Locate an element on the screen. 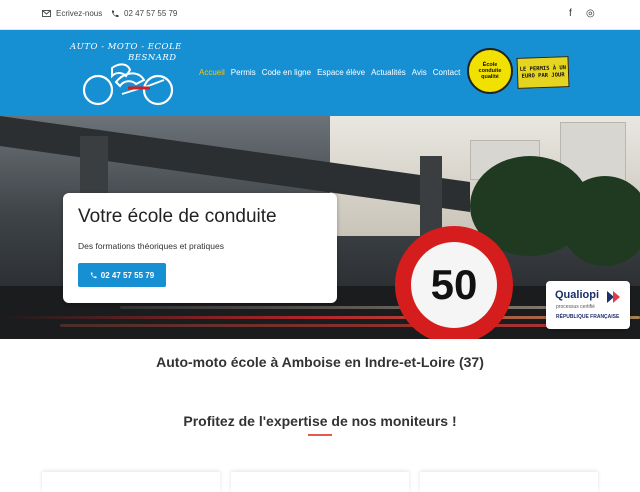 The width and height of the screenshot is (640, 492). phone-label: 02 47 57 55 79 is located at coordinates (151, 13).